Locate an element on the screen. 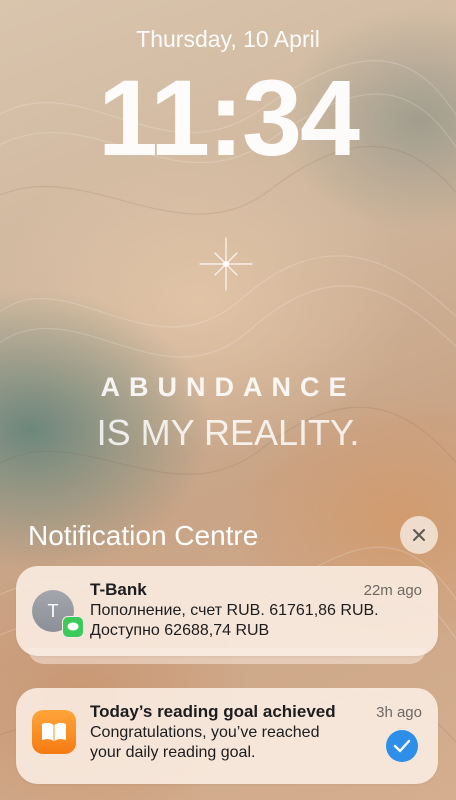 The width and height of the screenshot is (456, 800). messages-icon is located at coordinates (73, 627).